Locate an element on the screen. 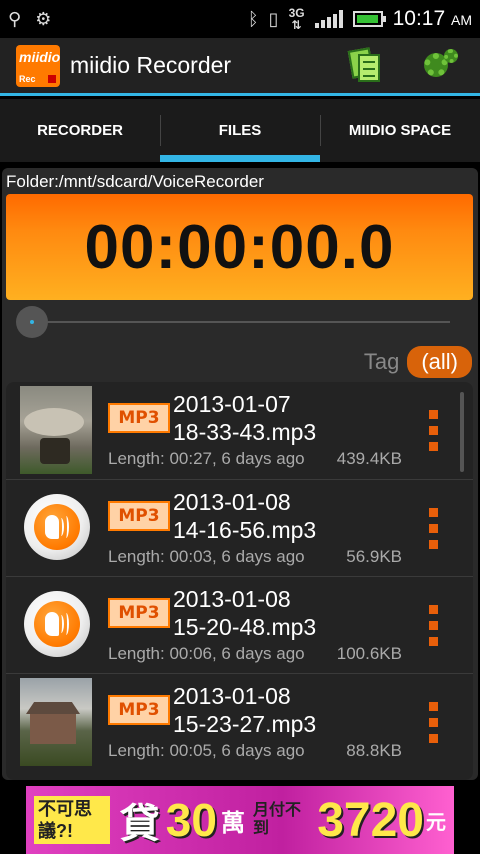  ad-text: 月付不到 is located at coordinates (276, 819).